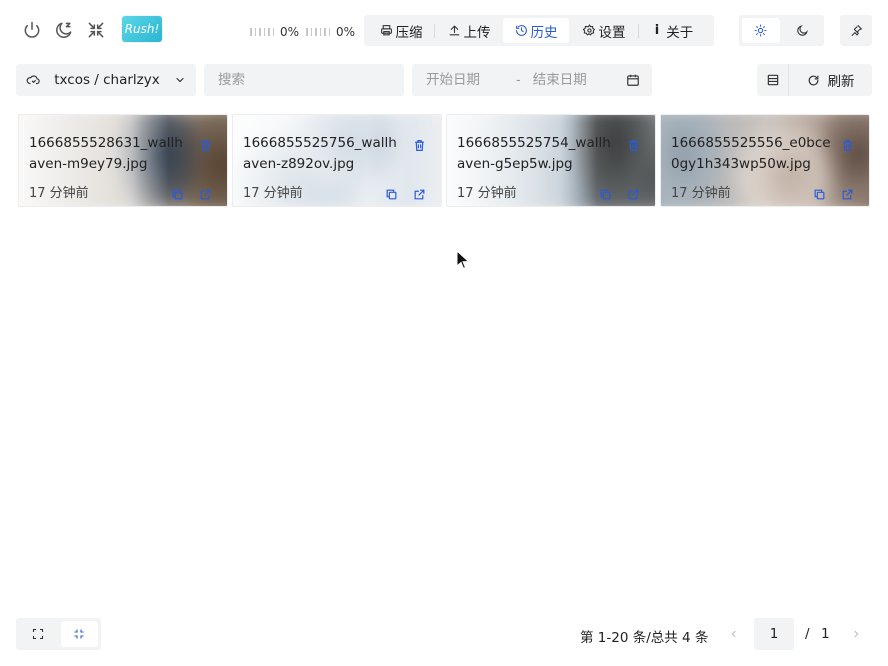 Image resolution: width=888 pixels, height=666 pixels. I want to click on power-button, so click(32, 30).